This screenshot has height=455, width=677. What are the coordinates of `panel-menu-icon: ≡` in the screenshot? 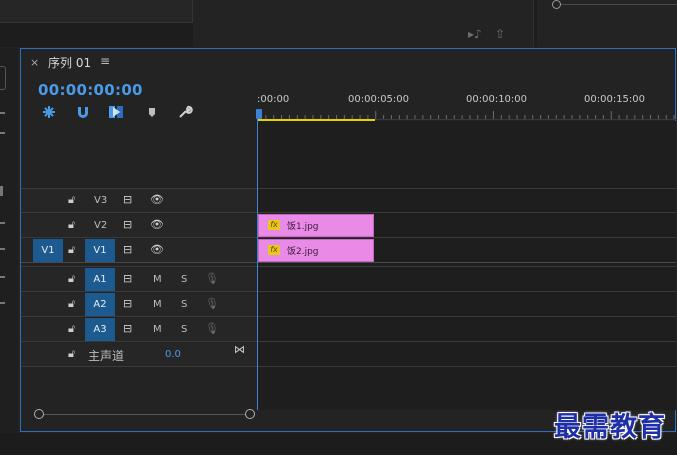 It's located at (105, 61).